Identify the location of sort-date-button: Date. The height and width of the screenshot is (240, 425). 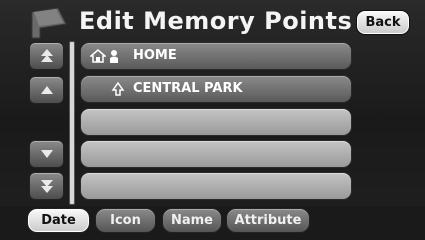
(58, 220).